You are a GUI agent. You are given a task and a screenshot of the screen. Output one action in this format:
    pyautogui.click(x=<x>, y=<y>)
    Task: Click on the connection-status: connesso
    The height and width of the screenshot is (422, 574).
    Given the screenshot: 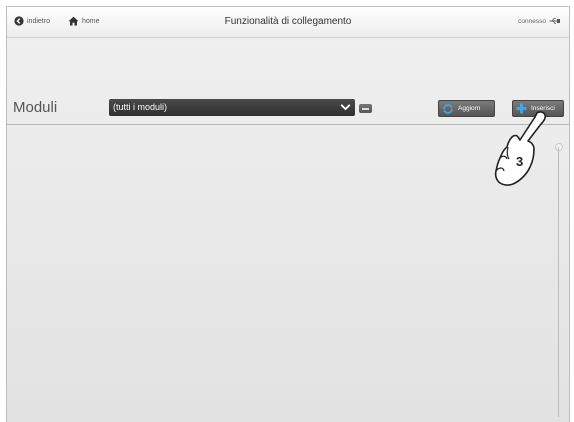 What is the action you would take?
    pyautogui.click(x=539, y=21)
    